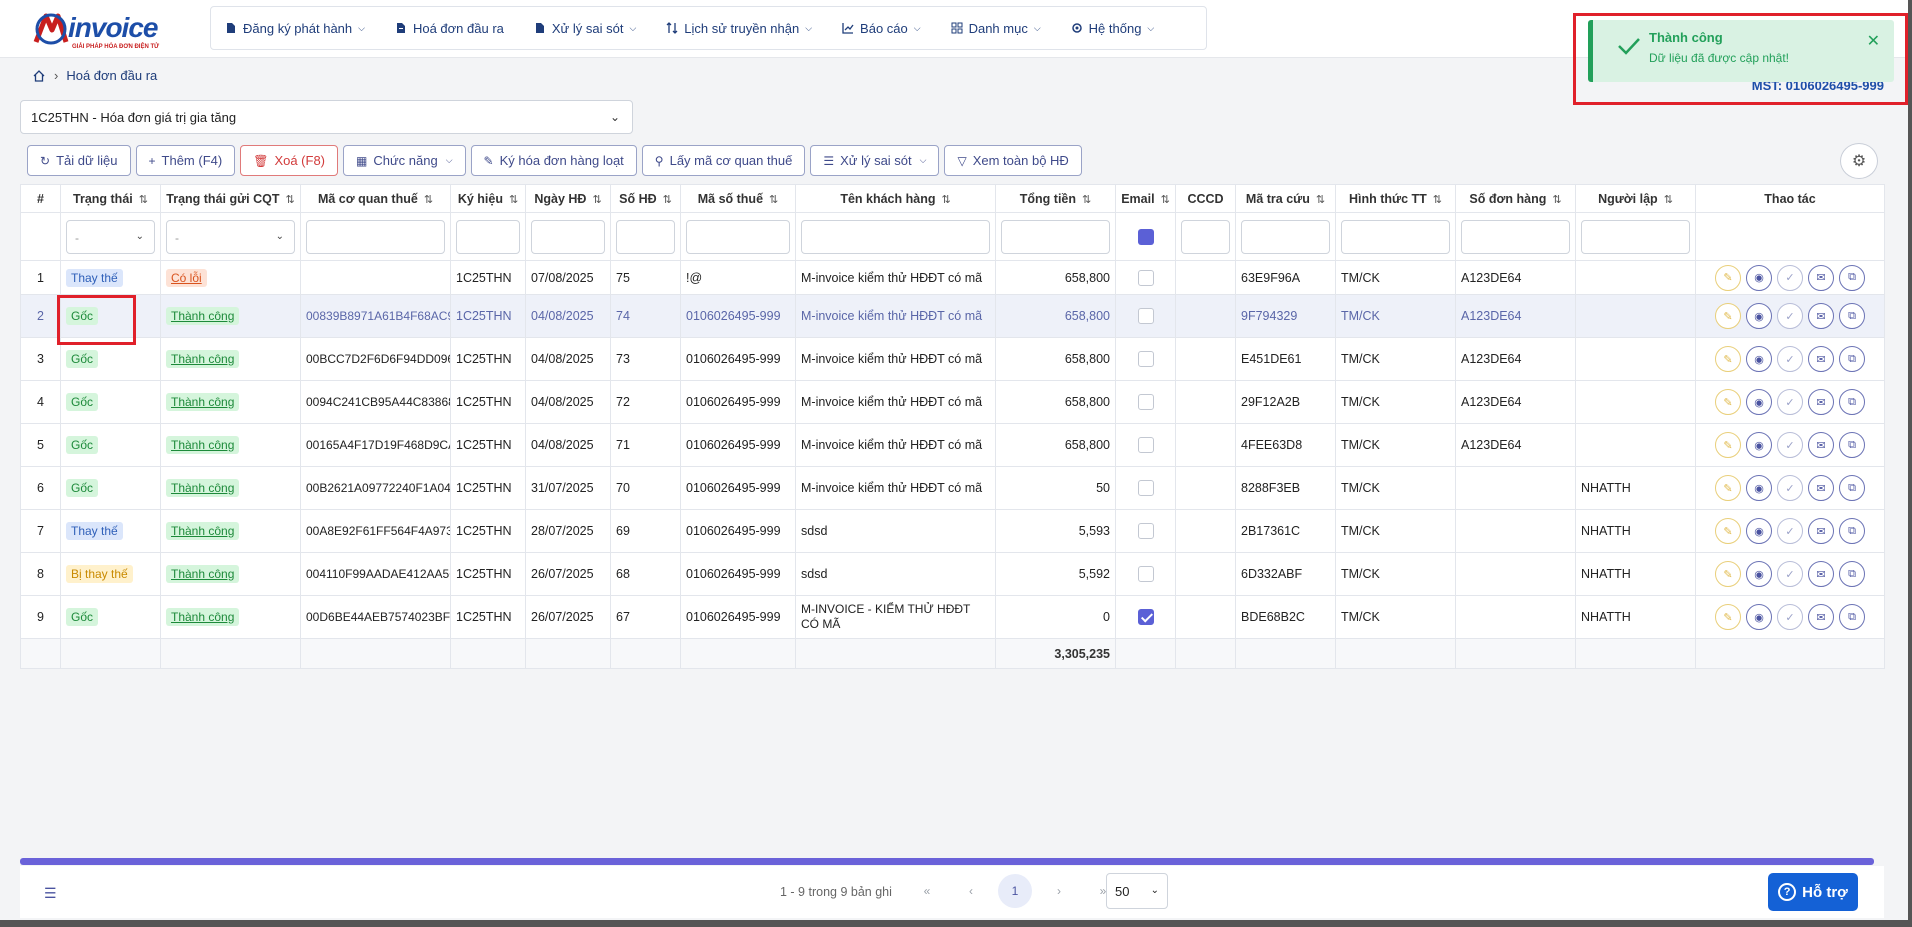  What do you see at coordinates (1285, 198) in the screenshot?
I see `col-header-lookup-code: Mã tra cứu ⇅` at bounding box center [1285, 198].